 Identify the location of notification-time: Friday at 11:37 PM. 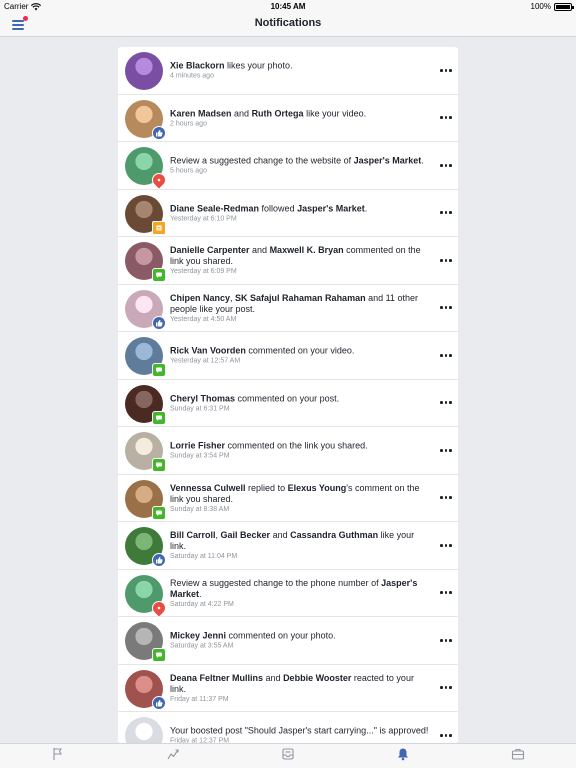
(199, 699).